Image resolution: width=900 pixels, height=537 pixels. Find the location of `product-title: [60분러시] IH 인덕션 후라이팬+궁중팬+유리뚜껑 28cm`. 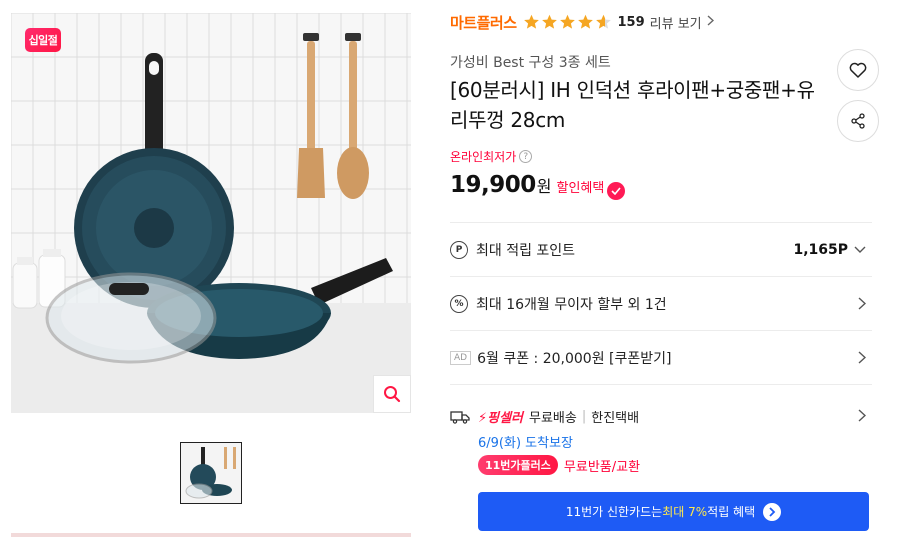

product-title: [60분러시] IH 인덕션 후라이팬+궁중팬+유리뚜껑 28cm is located at coordinates (632, 105).